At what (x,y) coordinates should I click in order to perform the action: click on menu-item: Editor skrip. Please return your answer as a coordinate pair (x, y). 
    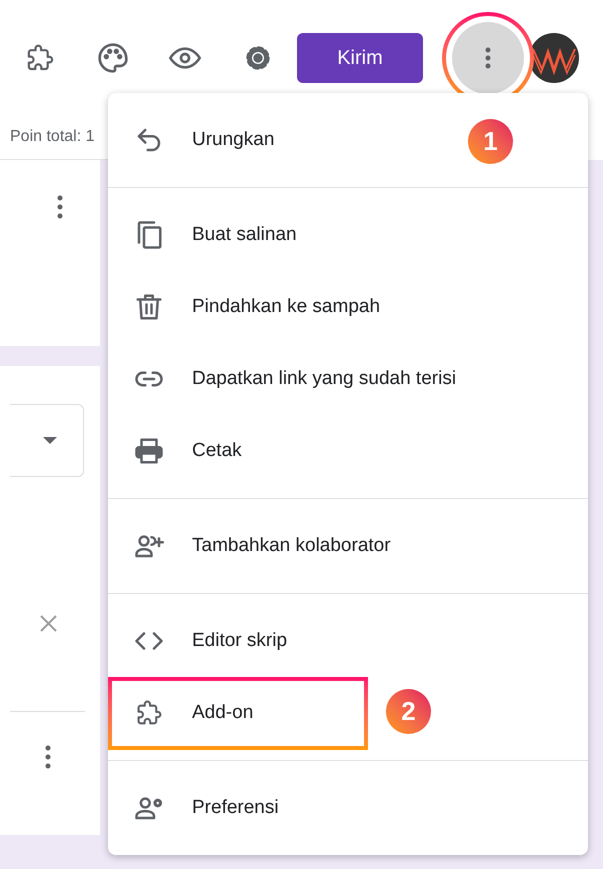
    Looking at the image, I should click on (204, 641).